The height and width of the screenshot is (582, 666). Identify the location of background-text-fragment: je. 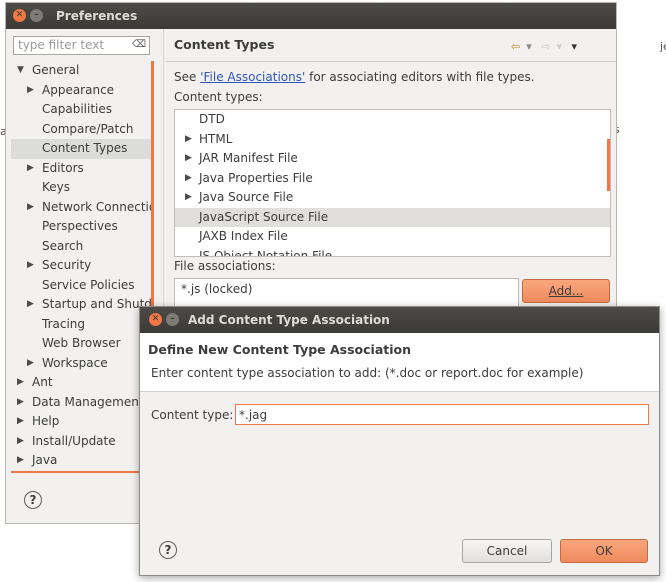
(663, 46).